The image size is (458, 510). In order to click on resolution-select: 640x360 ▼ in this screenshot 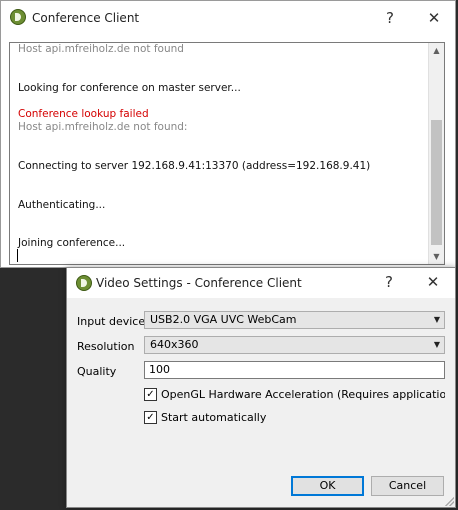, I will do `click(294, 345)`.